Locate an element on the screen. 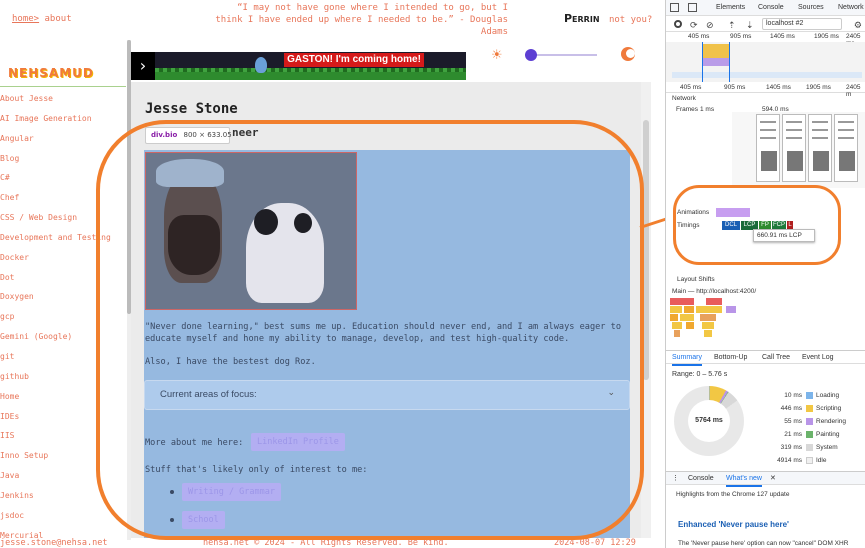 The image size is (865, 548). user-name: Perrin is located at coordinates (582, 18).